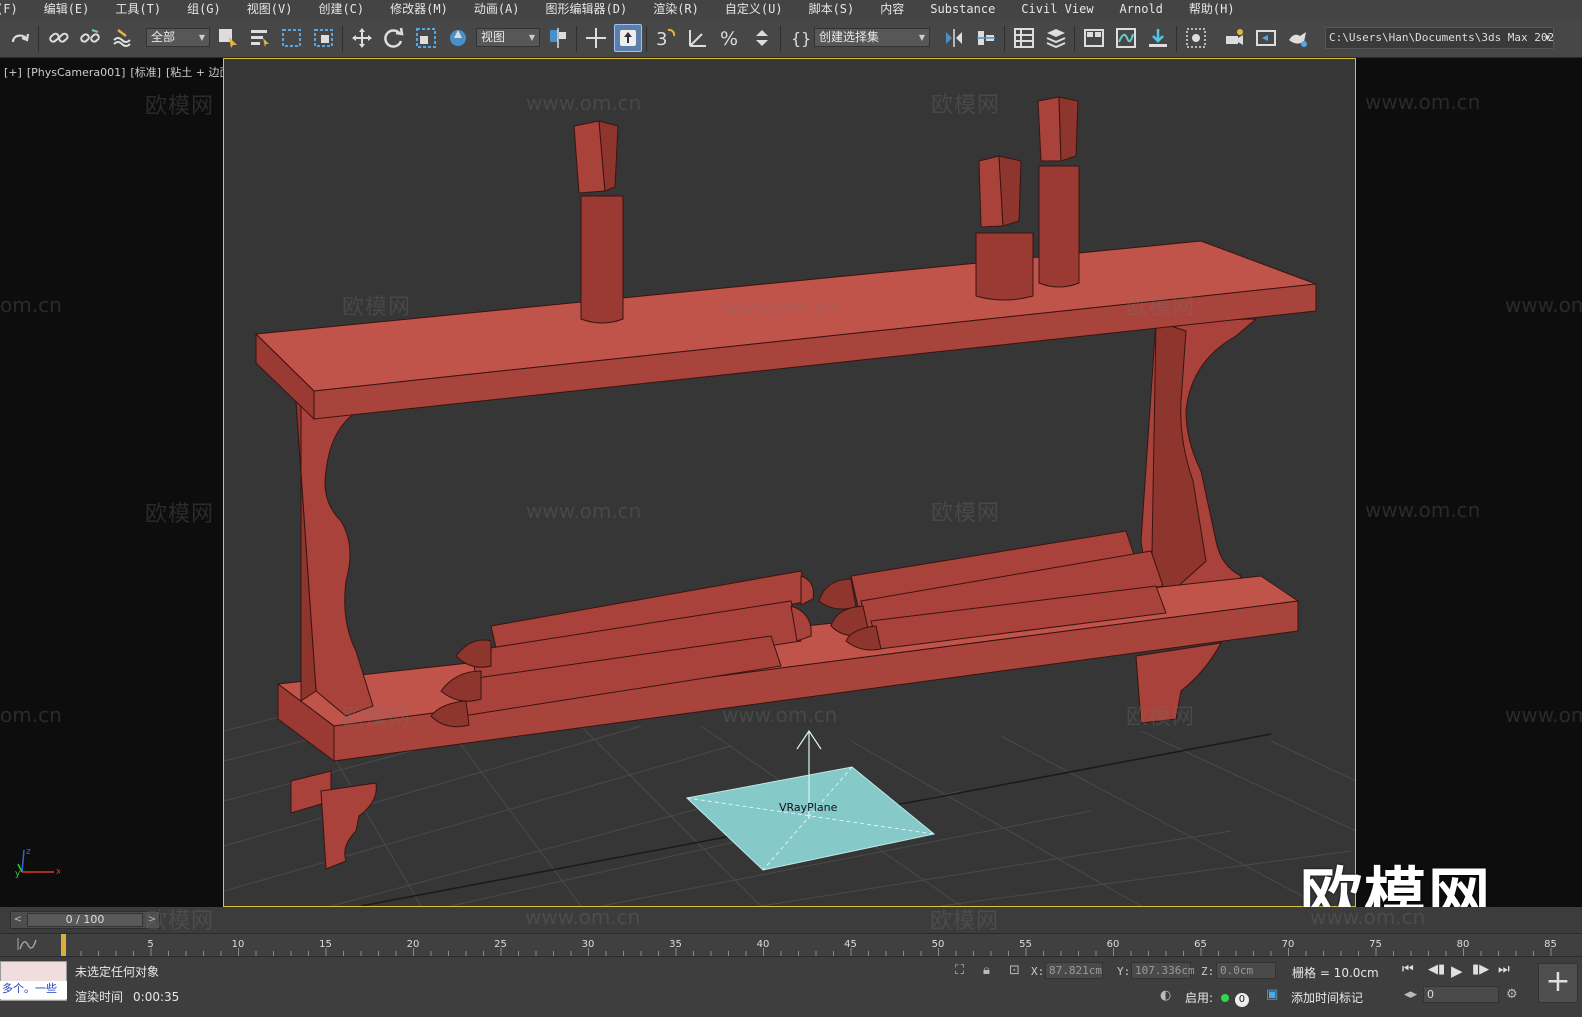 The width and height of the screenshot is (1582, 1017). I want to click on menu-civil-view: Civil View, so click(1057, 9).